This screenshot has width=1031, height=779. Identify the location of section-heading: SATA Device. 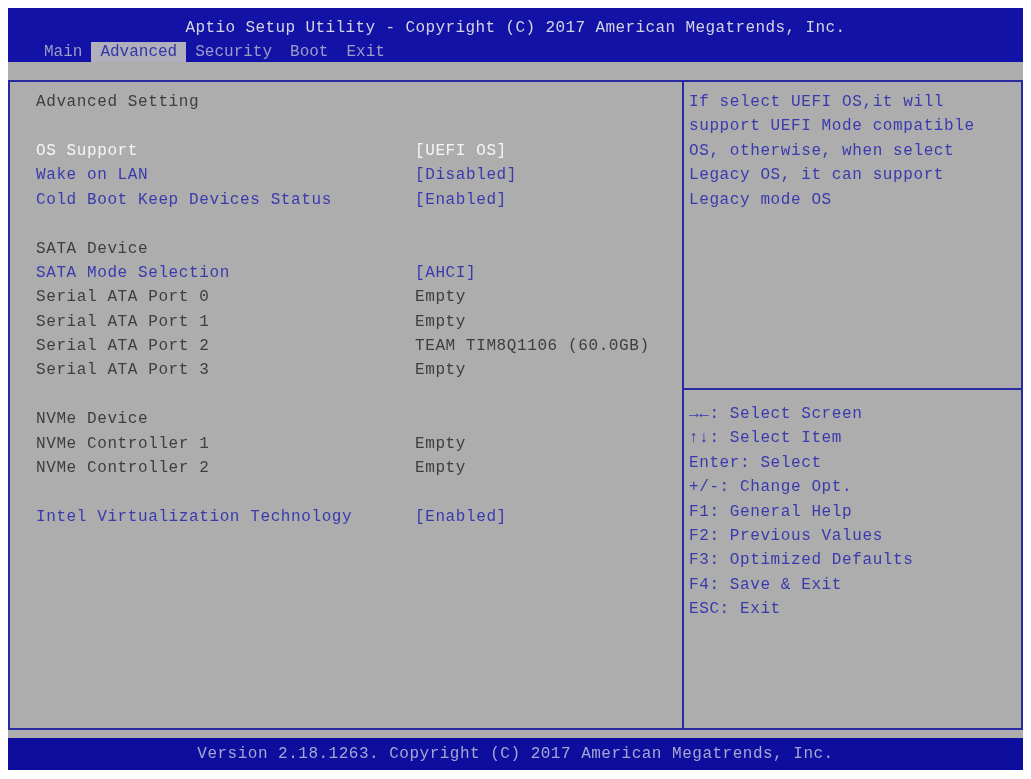
(92, 248).